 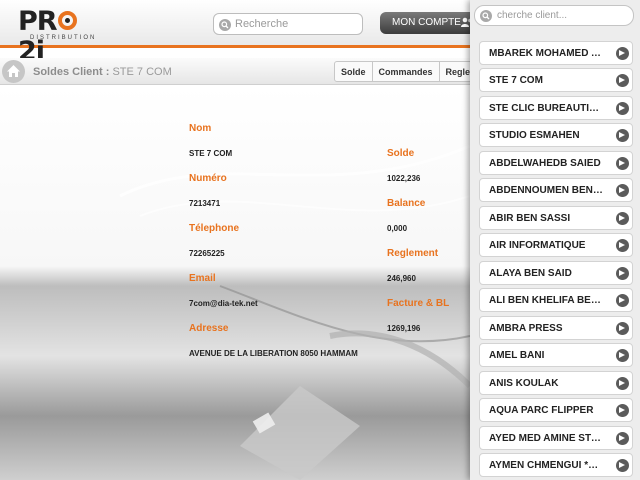 I want to click on client-list-item: ABDELWAHEDB SAIED, so click(x=556, y=163).